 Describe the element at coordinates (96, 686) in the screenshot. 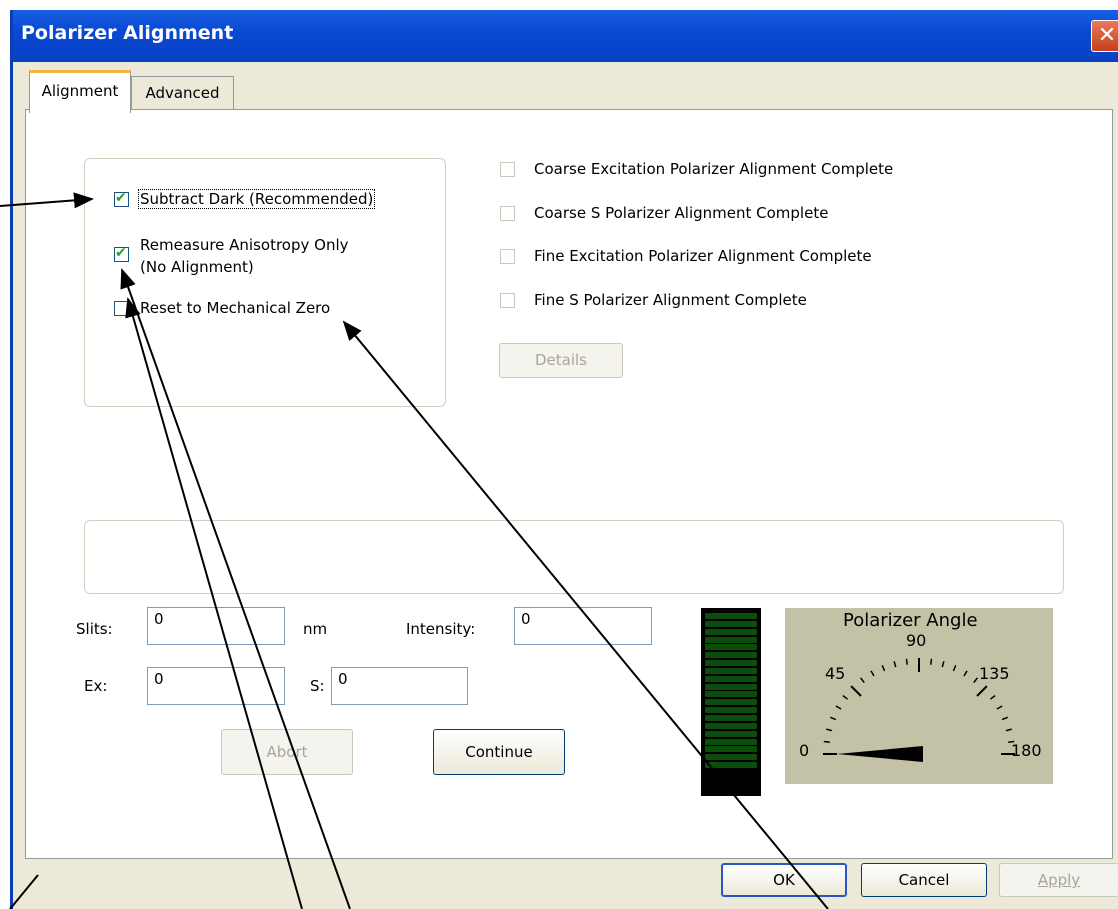

I see `ex-label: Ex:` at that location.